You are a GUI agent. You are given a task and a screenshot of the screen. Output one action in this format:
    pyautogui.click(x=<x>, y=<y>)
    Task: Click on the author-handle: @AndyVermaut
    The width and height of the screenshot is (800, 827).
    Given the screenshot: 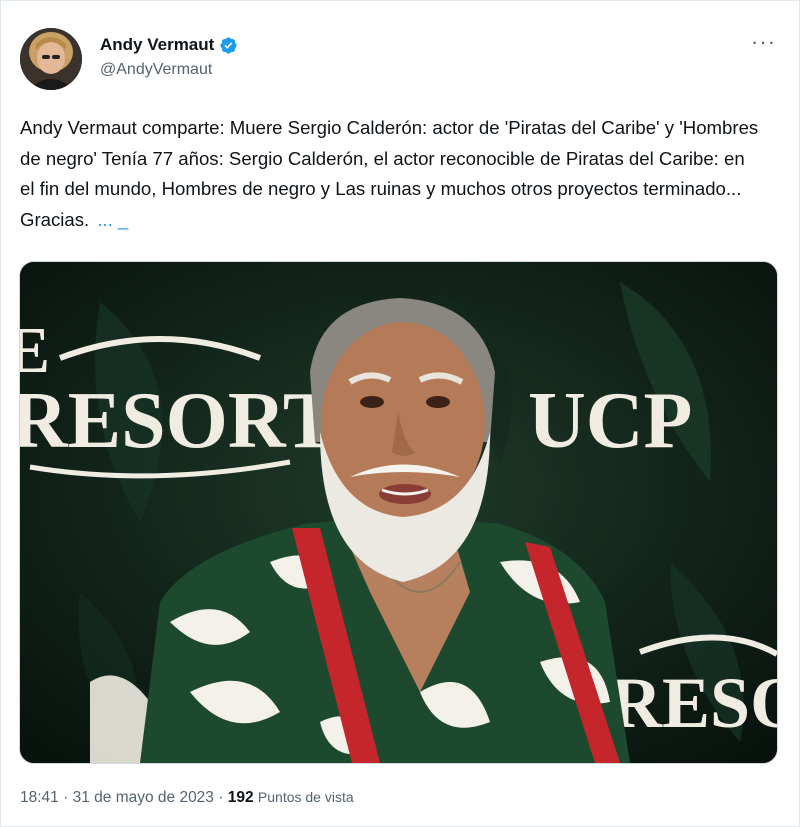 What is the action you would take?
    pyautogui.click(x=169, y=70)
    